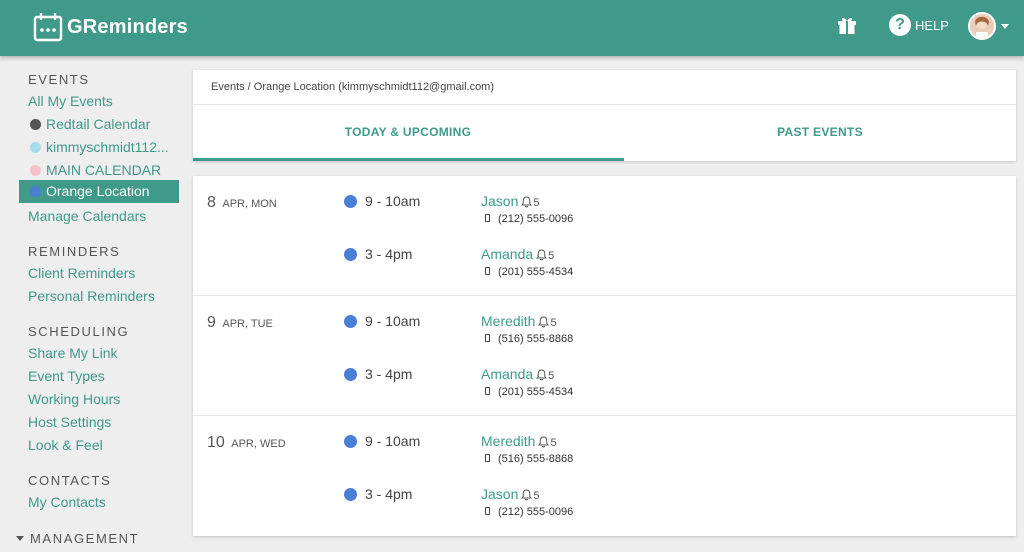 The width and height of the screenshot is (1024, 552). What do you see at coordinates (211, 202) in the screenshot?
I see `day-number: 8` at bounding box center [211, 202].